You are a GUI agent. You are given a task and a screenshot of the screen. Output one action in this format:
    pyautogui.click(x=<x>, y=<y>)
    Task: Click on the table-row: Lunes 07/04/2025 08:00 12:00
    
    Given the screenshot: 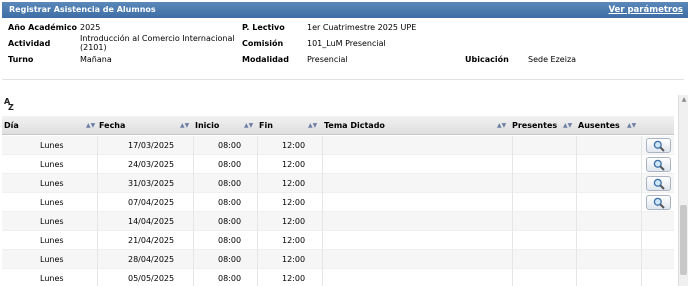 What is the action you would take?
    pyautogui.click(x=338, y=202)
    